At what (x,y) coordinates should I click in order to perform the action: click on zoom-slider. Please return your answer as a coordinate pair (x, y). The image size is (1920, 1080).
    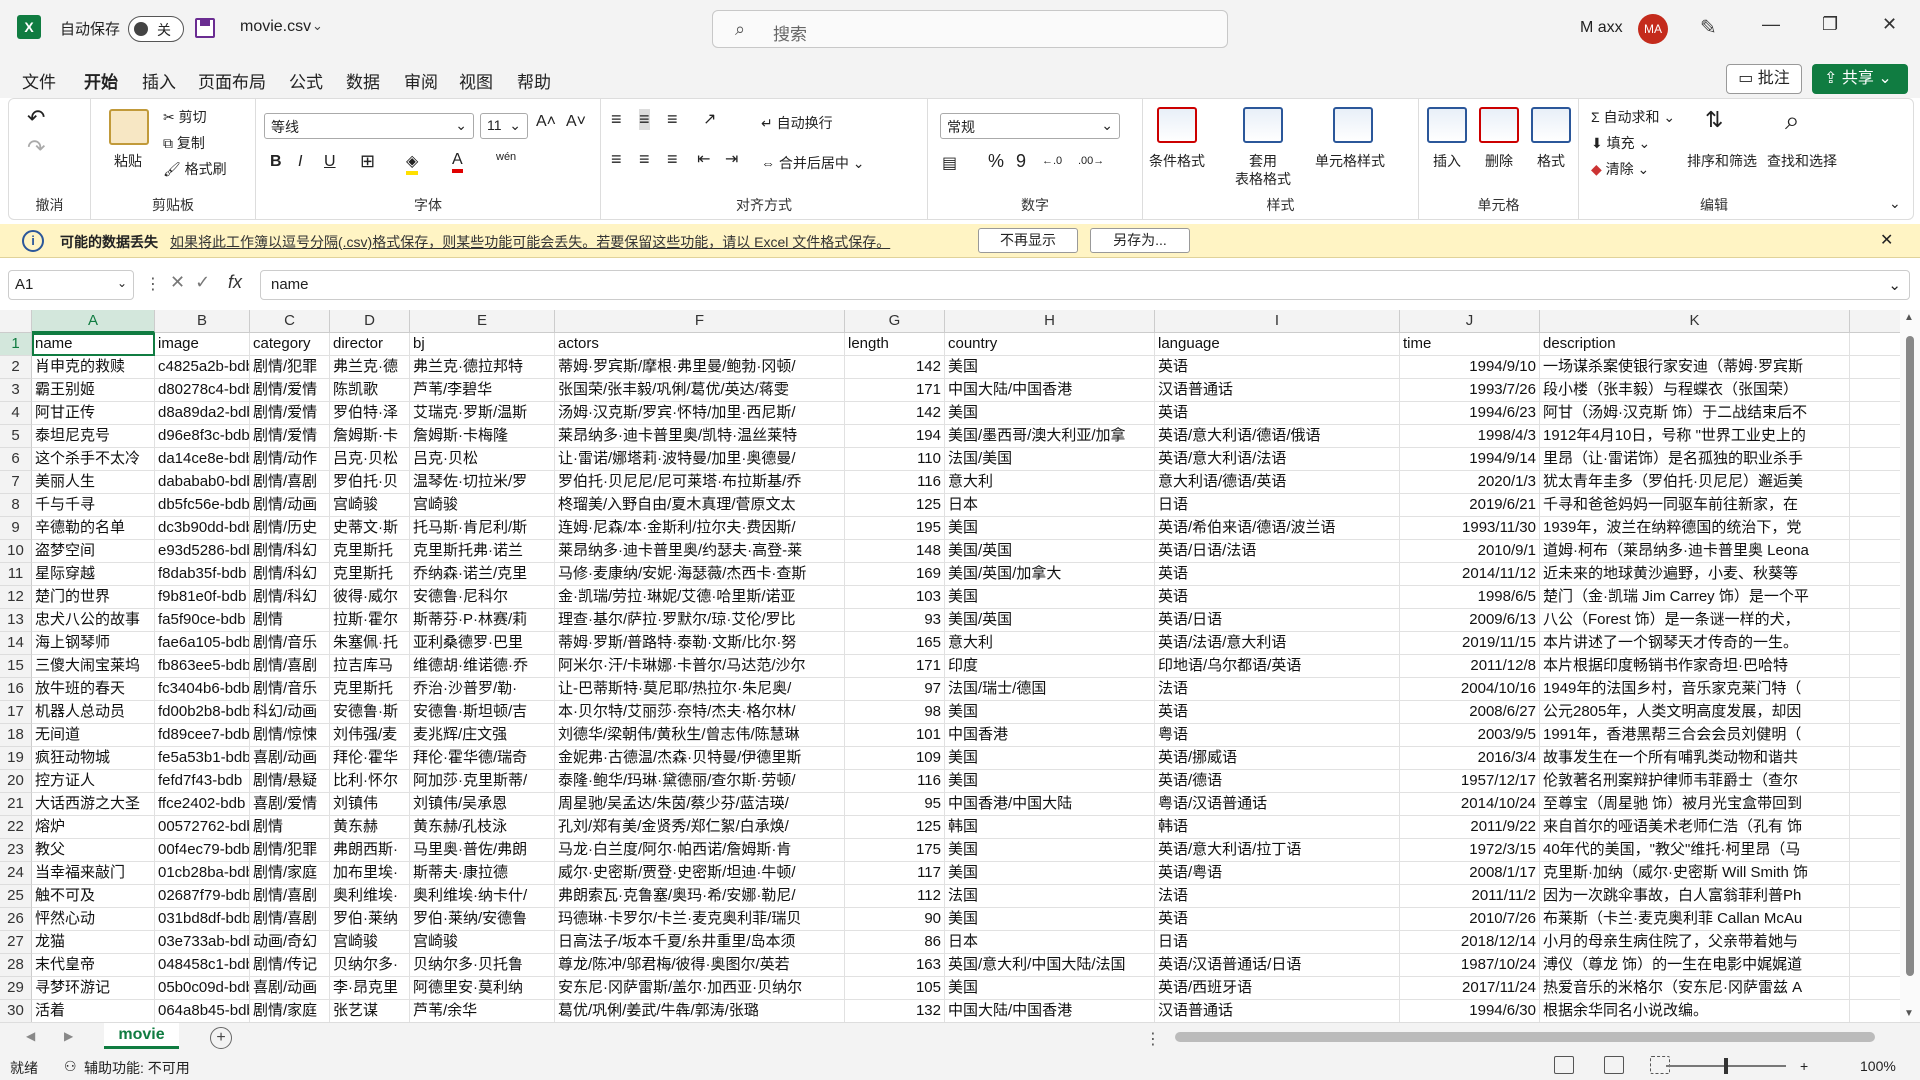
    Looking at the image, I should click on (1726, 1066).